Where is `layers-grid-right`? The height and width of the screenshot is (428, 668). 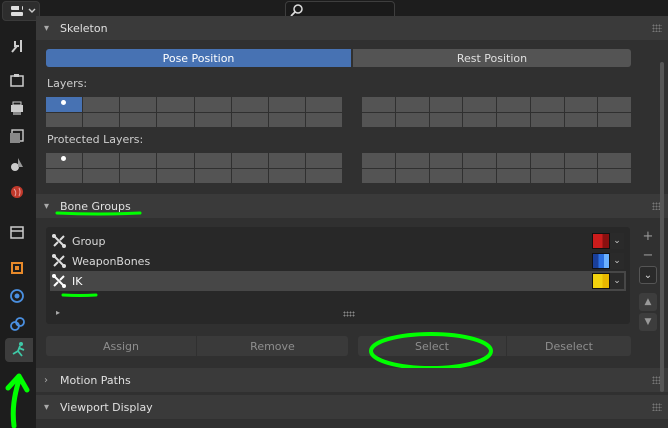 layers-grid-right is located at coordinates (496, 112).